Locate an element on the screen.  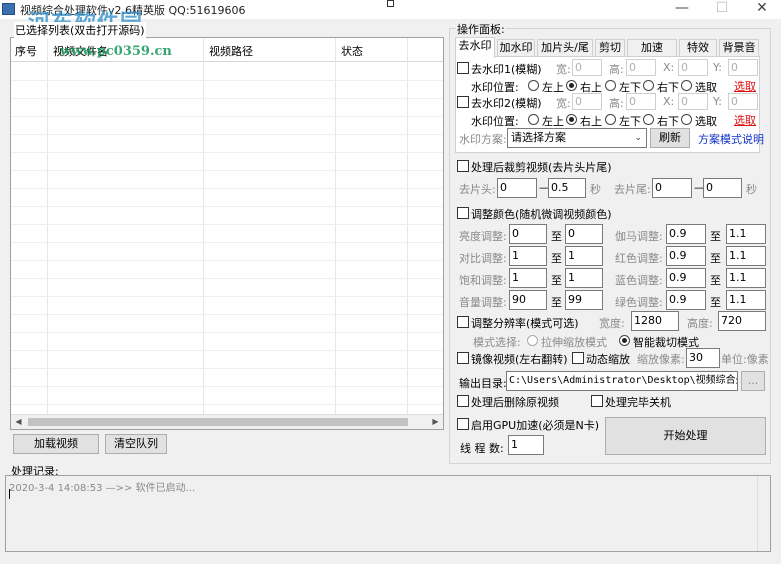
blue-to-input: 1.1 is located at coordinates (746, 278).